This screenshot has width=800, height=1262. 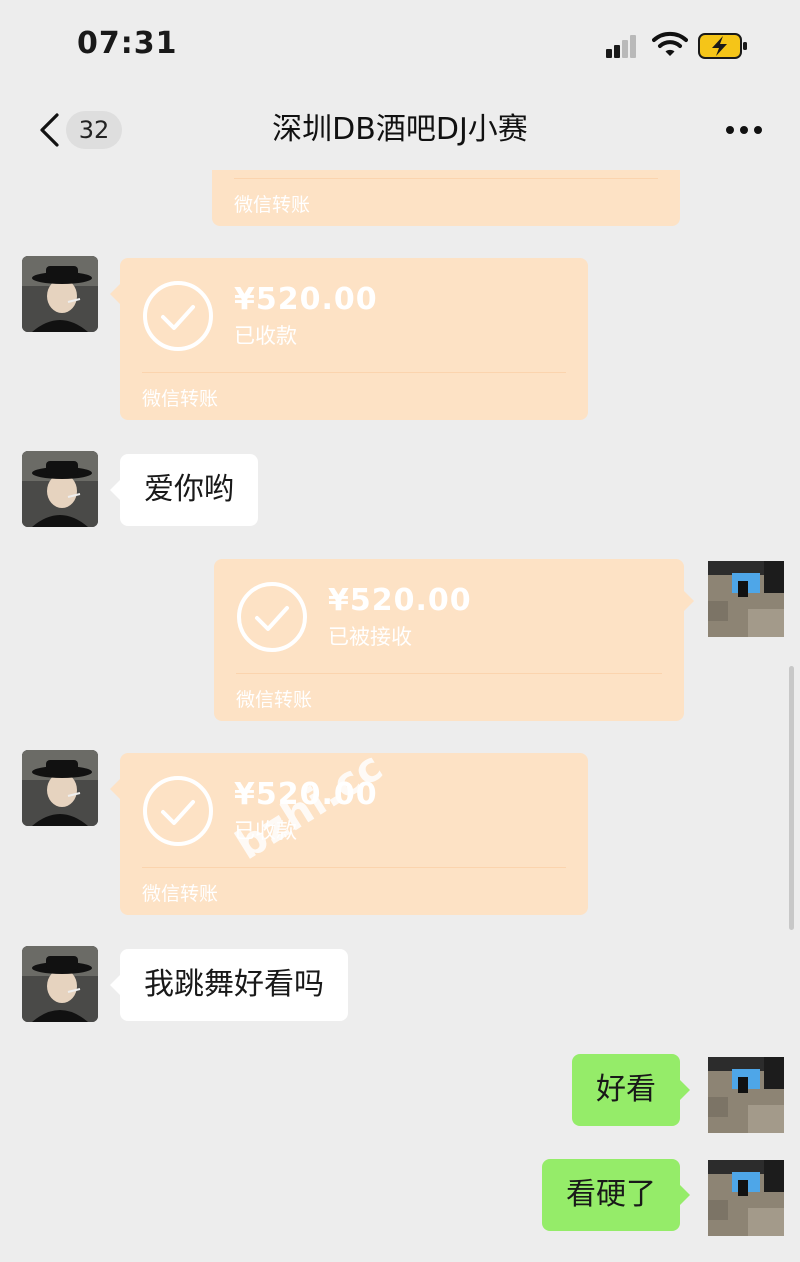 What do you see at coordinates (670, 43) in the screenshot?
I see `wifi-icon` at bounding box center [670, 43].